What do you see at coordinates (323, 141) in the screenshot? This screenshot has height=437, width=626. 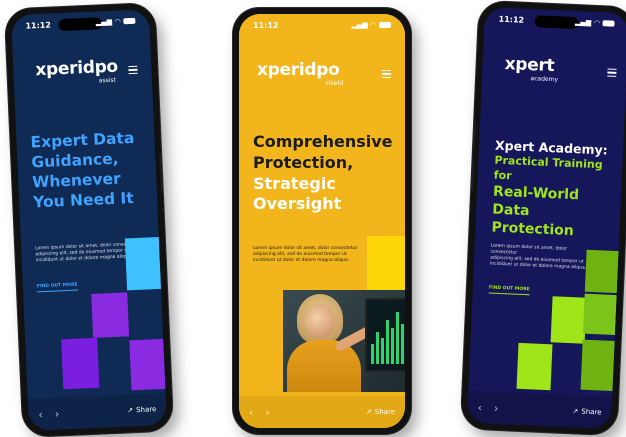 I see `headline-line: Comprehensive` at bounding box center [323, 141].